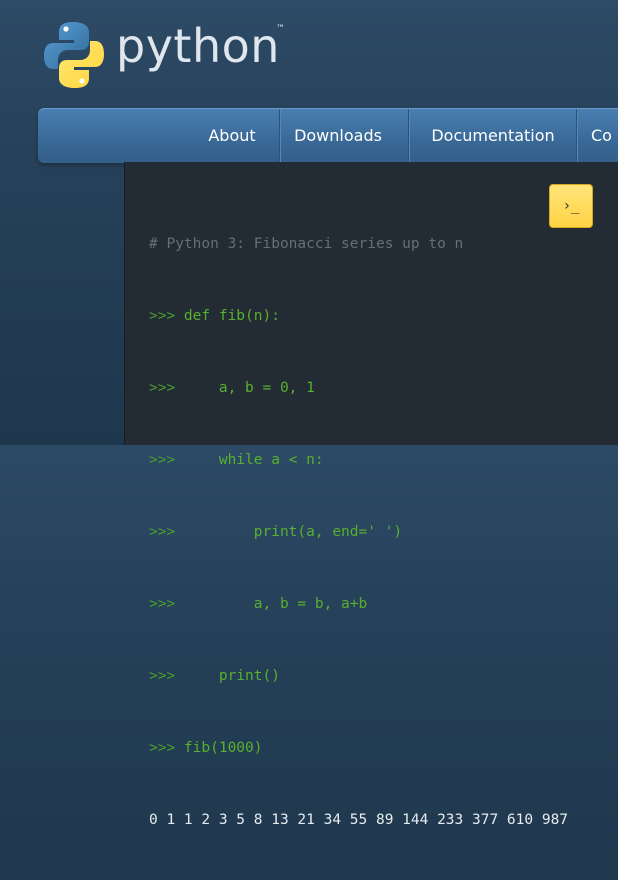 Image resolution: width=618 pixels, height=880 pixels. I want to click on python-wordmark: python, so click(198, 46).